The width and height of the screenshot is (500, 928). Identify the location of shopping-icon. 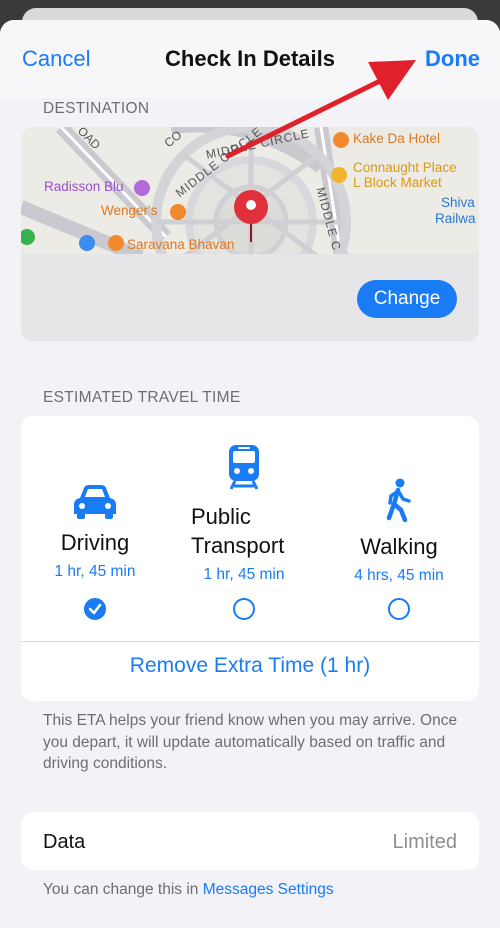
(339, 175).